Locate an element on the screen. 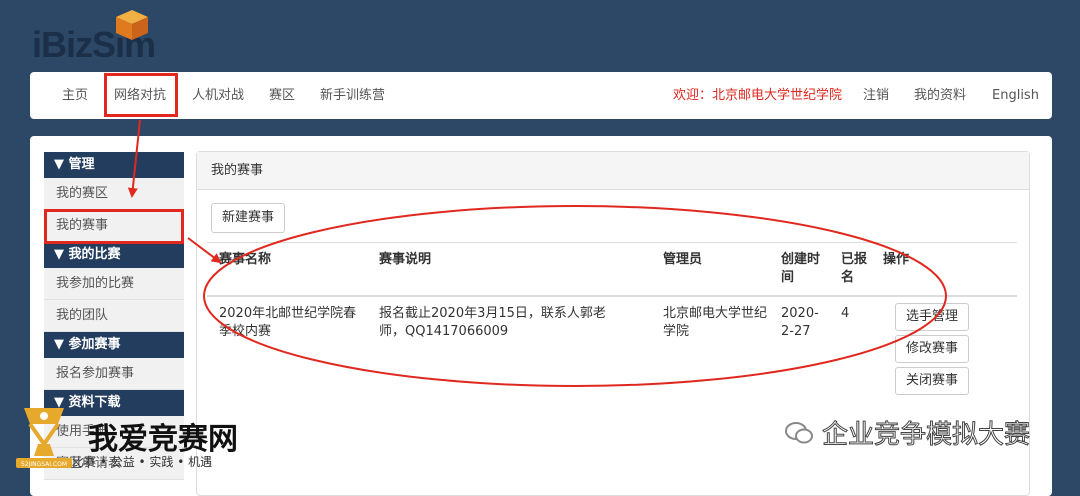  col-event-name: 赛事名称 is located at coordinates (245, 259).